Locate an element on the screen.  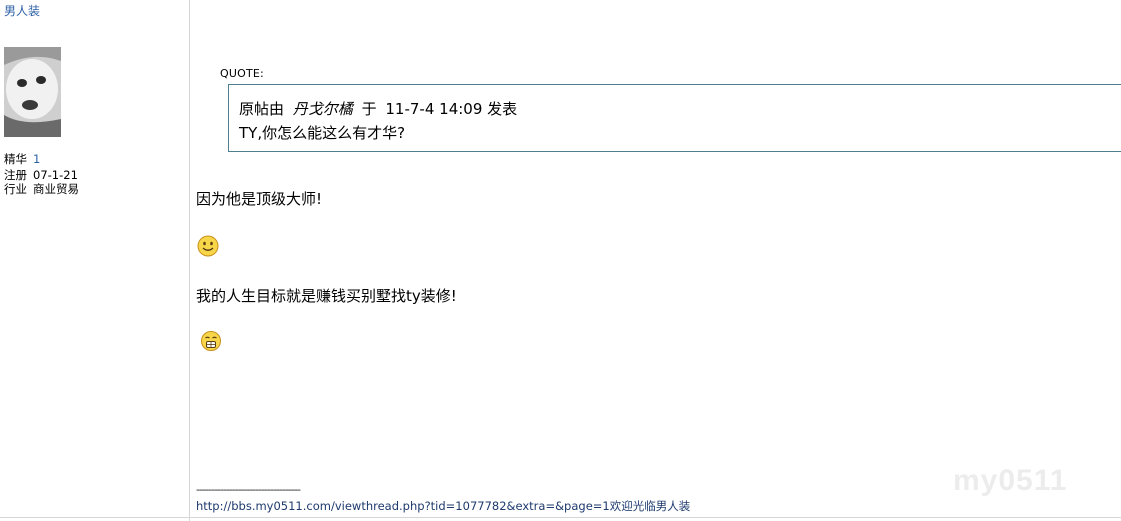
quote-label: QUOTE: is located at coordinates (242, 73).